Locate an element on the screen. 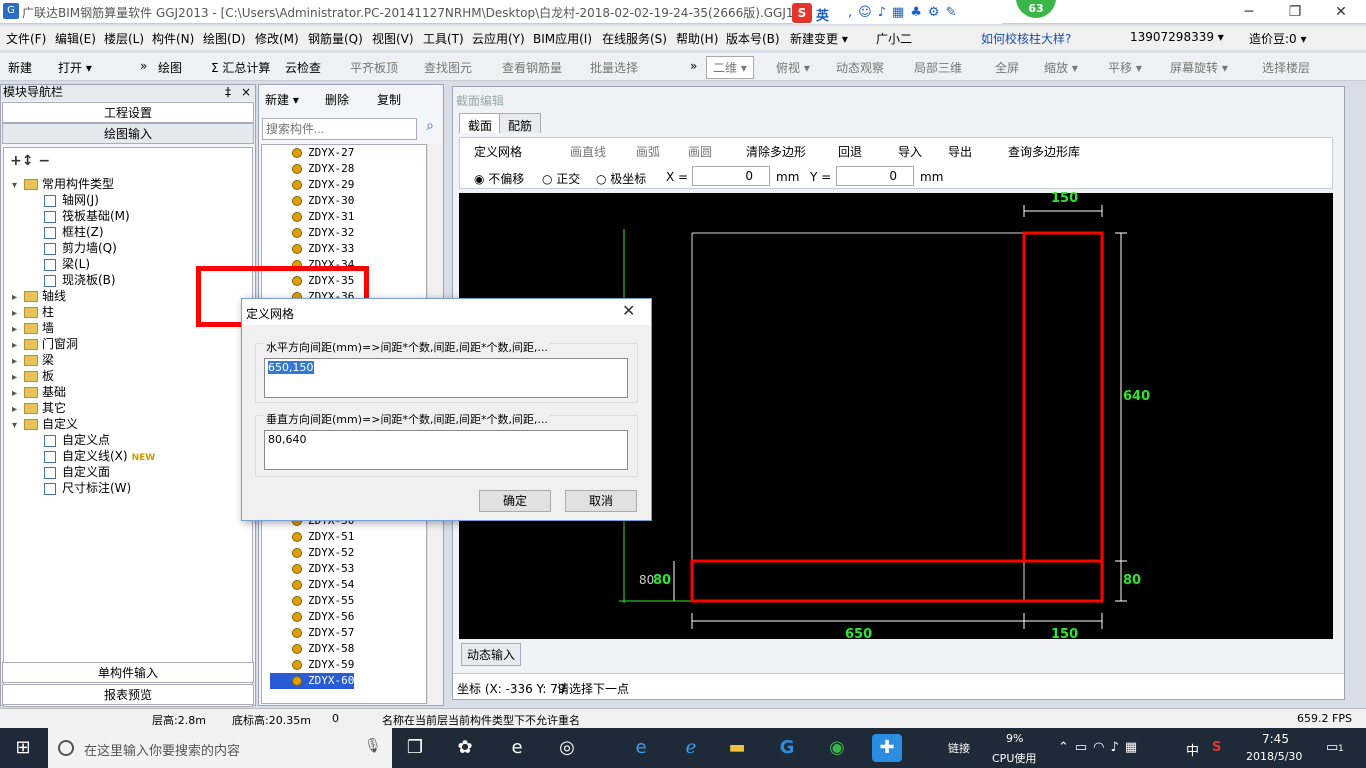 The height and width of the screenshot is (768, 1366). list-item: ZDYX-57 is located at coordinates (312, 633).